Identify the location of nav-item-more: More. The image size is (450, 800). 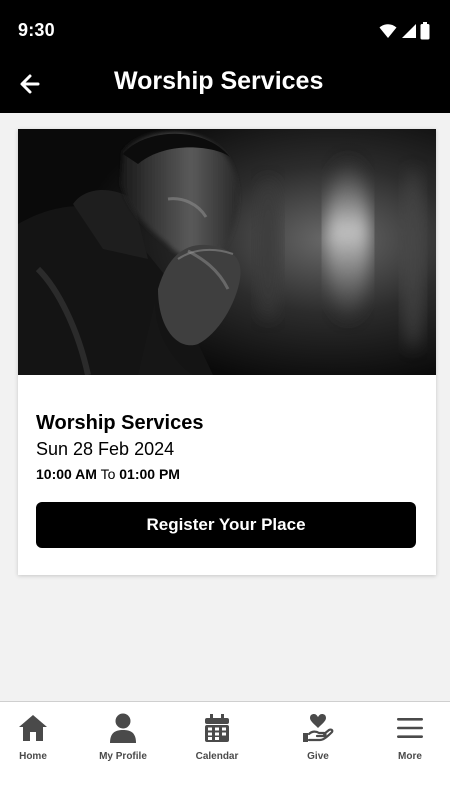
(410, 740).